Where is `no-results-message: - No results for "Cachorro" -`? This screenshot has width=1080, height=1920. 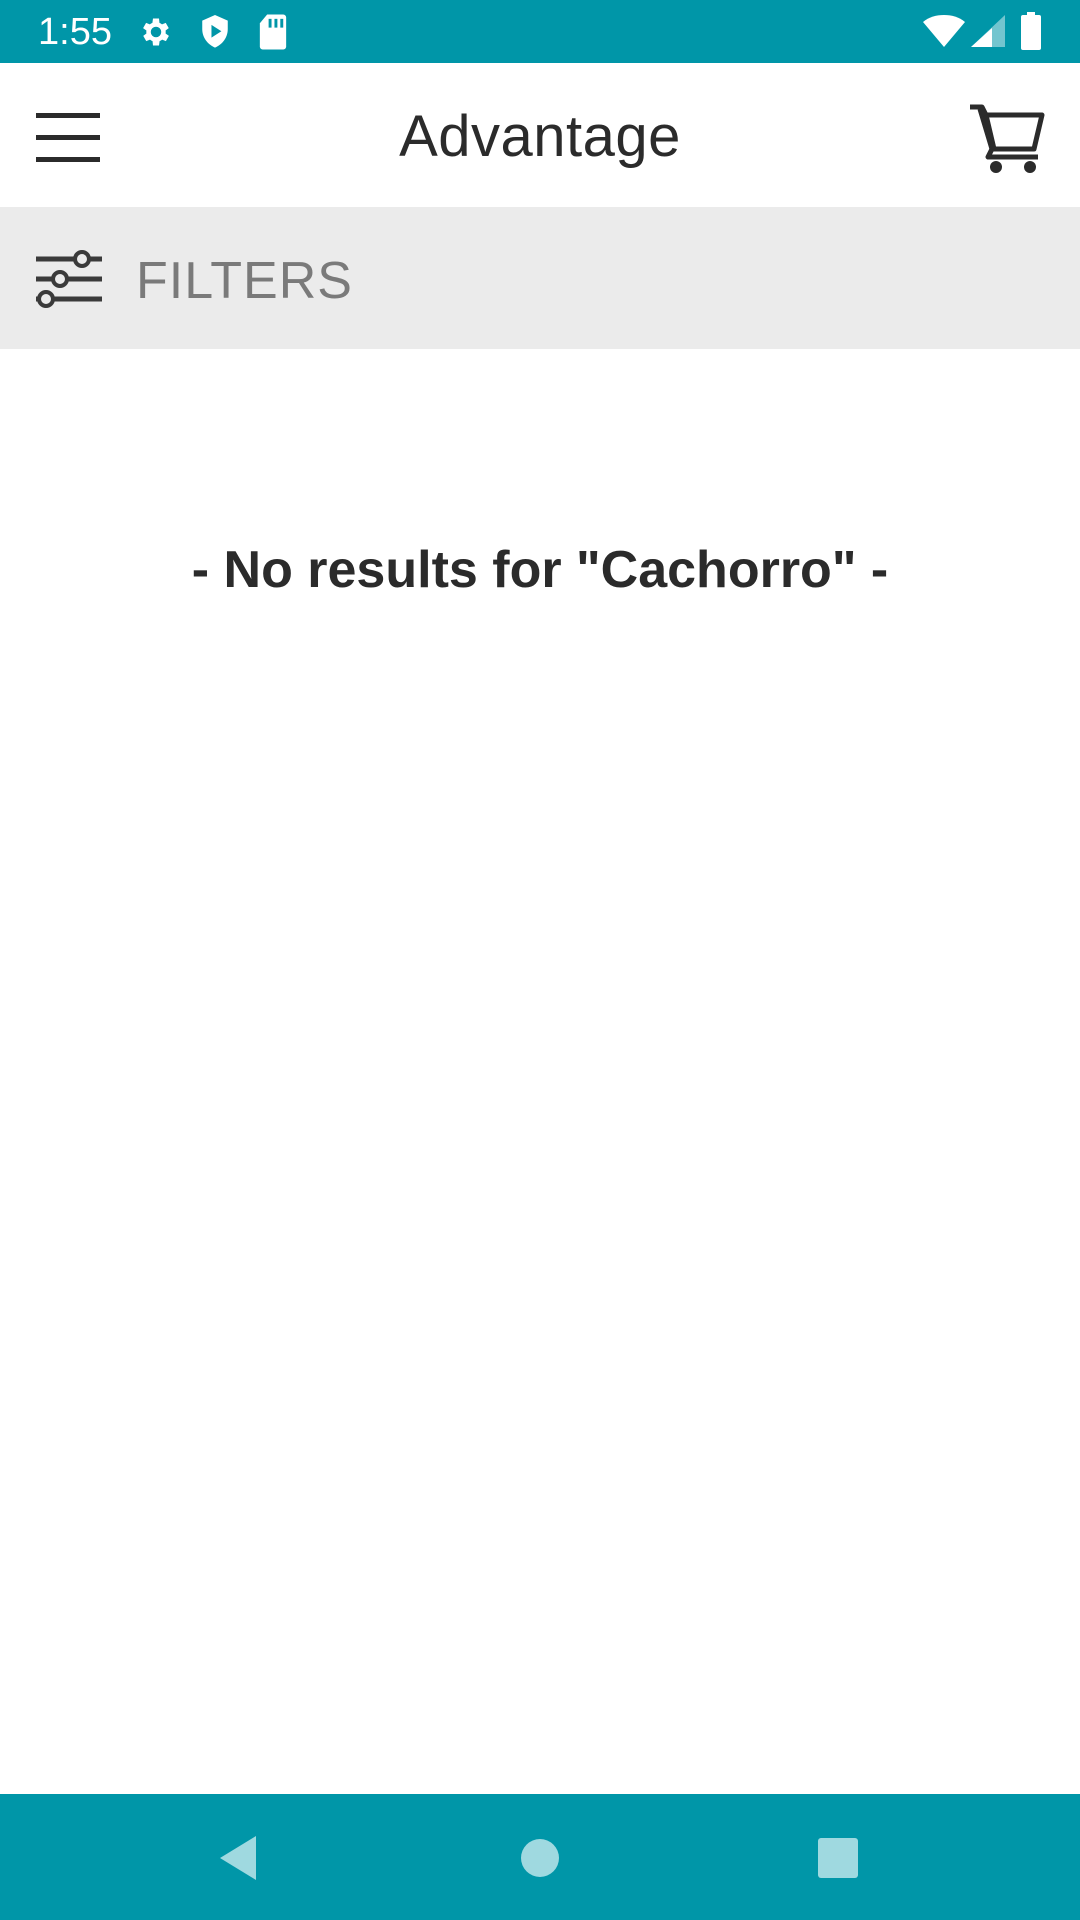 no-results-message: - No results for "Cachorro" - is located at coordinates (540, 570).